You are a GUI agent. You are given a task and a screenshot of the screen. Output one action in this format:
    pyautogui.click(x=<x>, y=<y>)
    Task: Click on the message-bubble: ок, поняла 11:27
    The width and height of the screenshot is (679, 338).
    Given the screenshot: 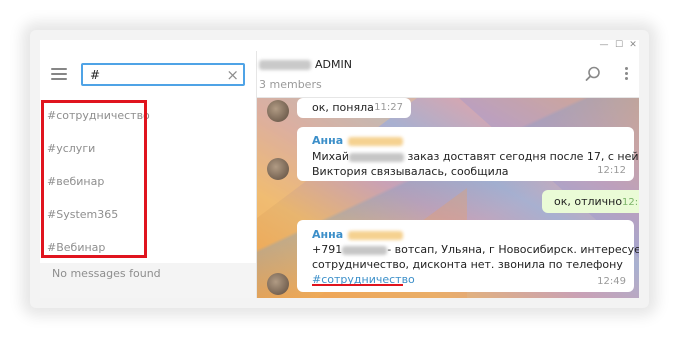 What is the action you would take?
    pyautogui.click(x=354, y=108)
    